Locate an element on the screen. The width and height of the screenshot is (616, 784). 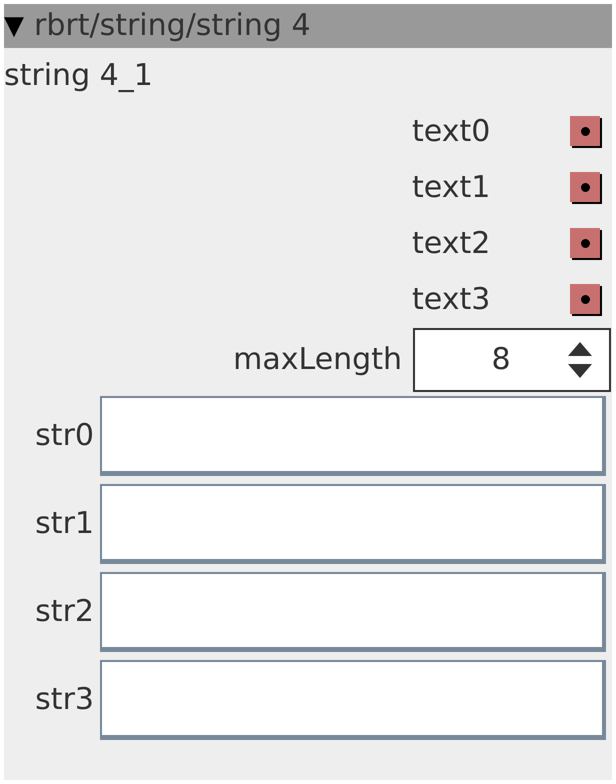
header-title: rbrt/string/string 4 is located at coordinates (172, 26).